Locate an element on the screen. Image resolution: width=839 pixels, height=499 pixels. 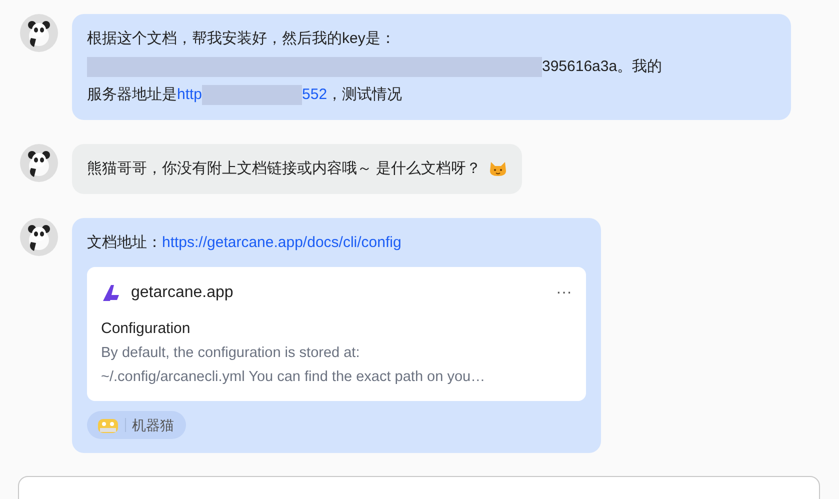
message-text: 文档地址： is located at coordinates (124, 242).